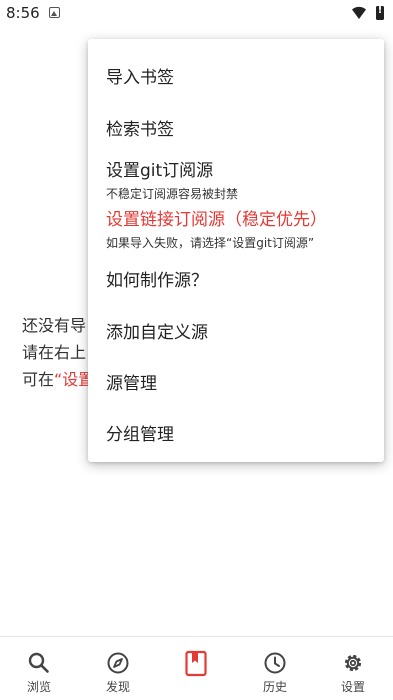 The image size is (393, 700). What do you see at coordinates (38, 662) in the screenshot?
I see `search-icon` at bounding box center [38, 662].